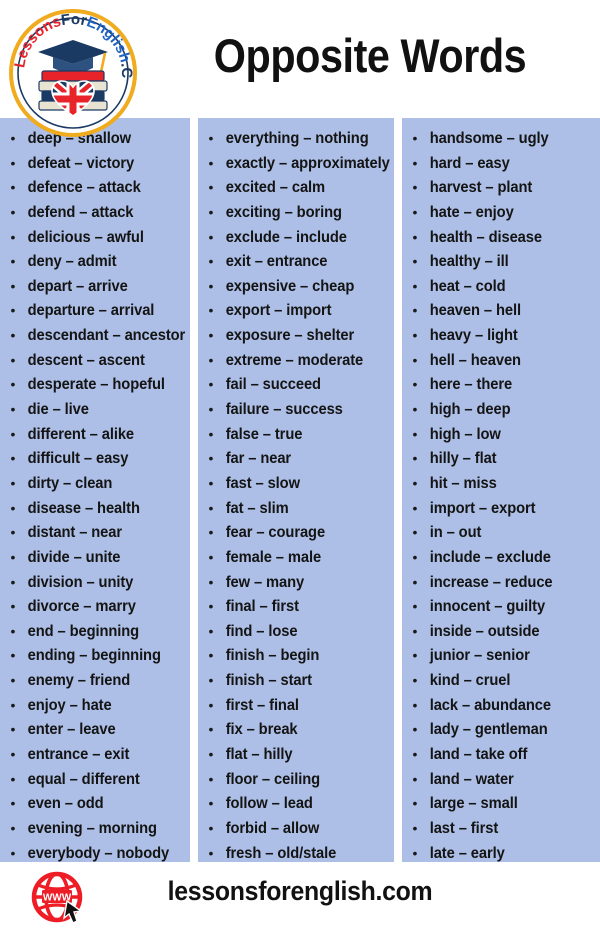 This screenshot has height=933, width=600. What do you see at coordinates (490, 705) in the screenshot?
I see `word-pair-text: lack – abundance` at bounding box center [490, 705].